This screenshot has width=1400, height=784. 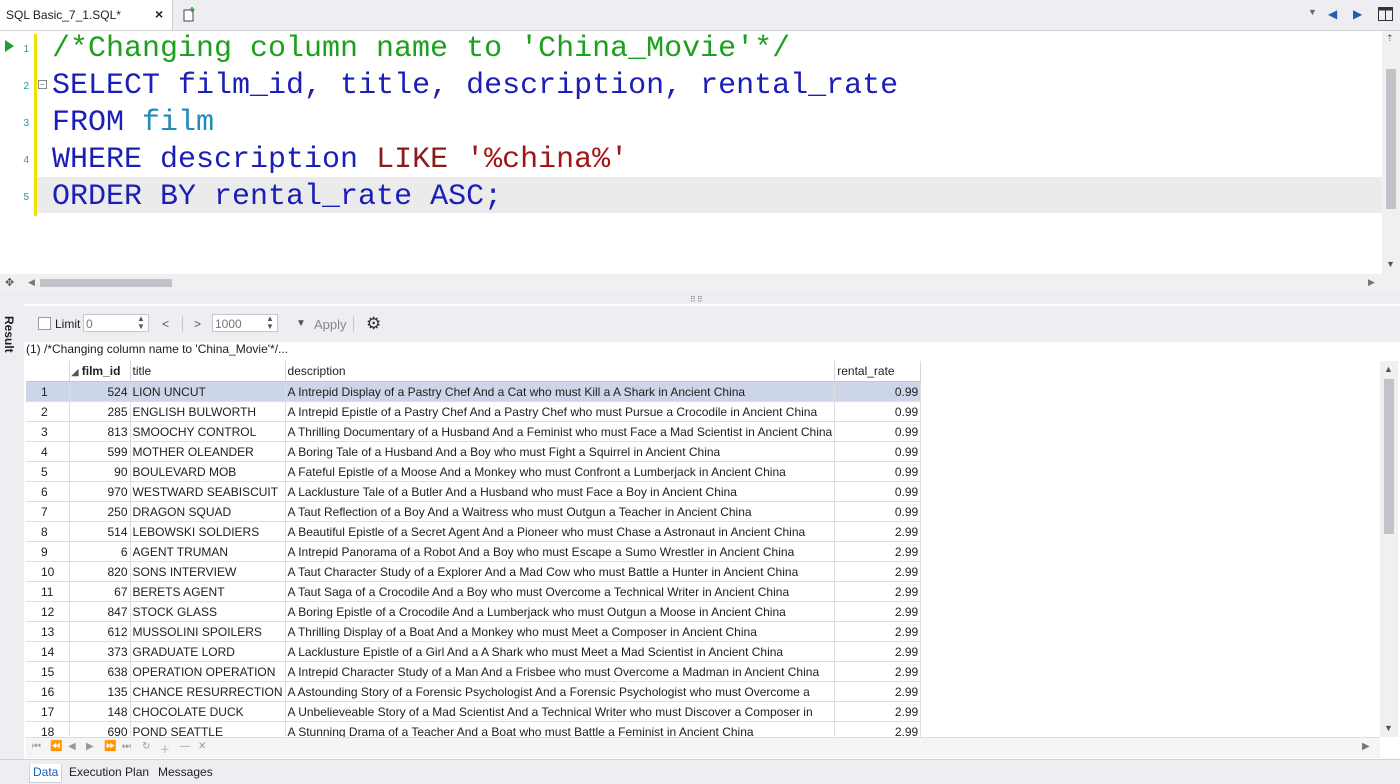 I want to click on pane-splitter: ⠿⠿, so click(x=700, y=298).